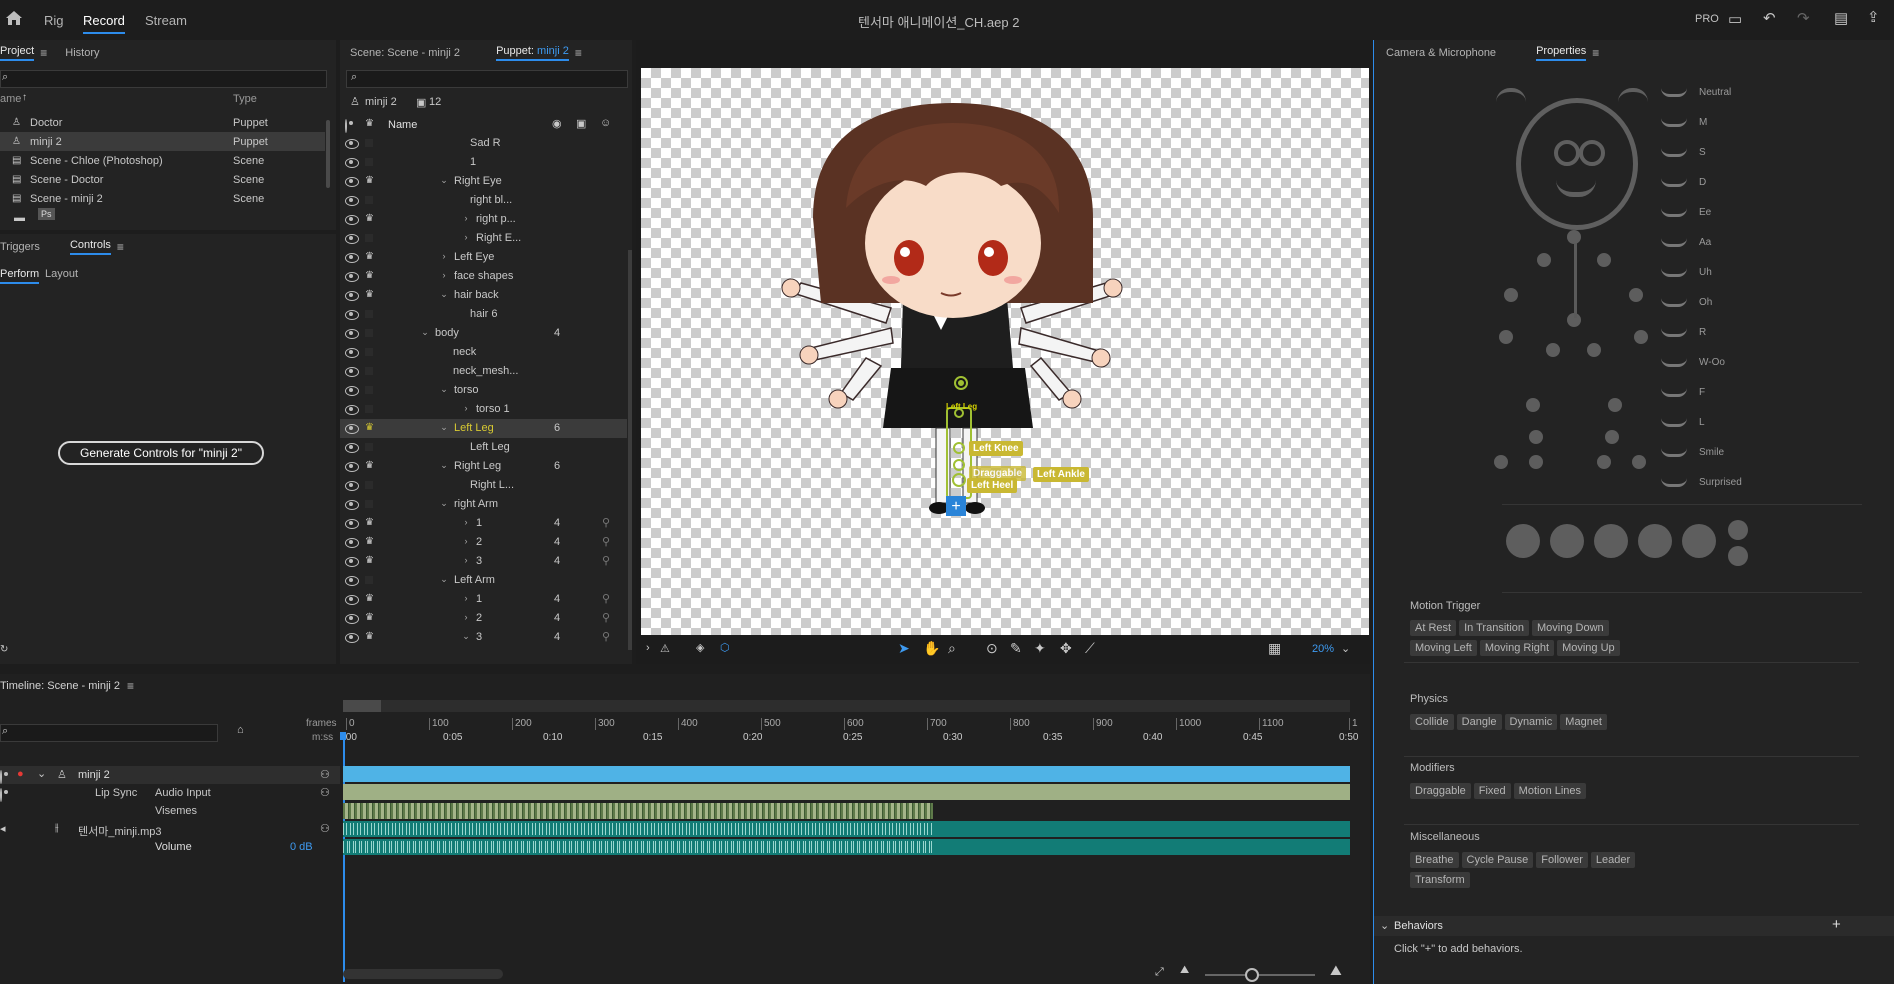 This screenshot has width=1894, height=984. Describe the element at coordinates (1683, 332) in the screenshot. I see `viseme-item: R` at that location.